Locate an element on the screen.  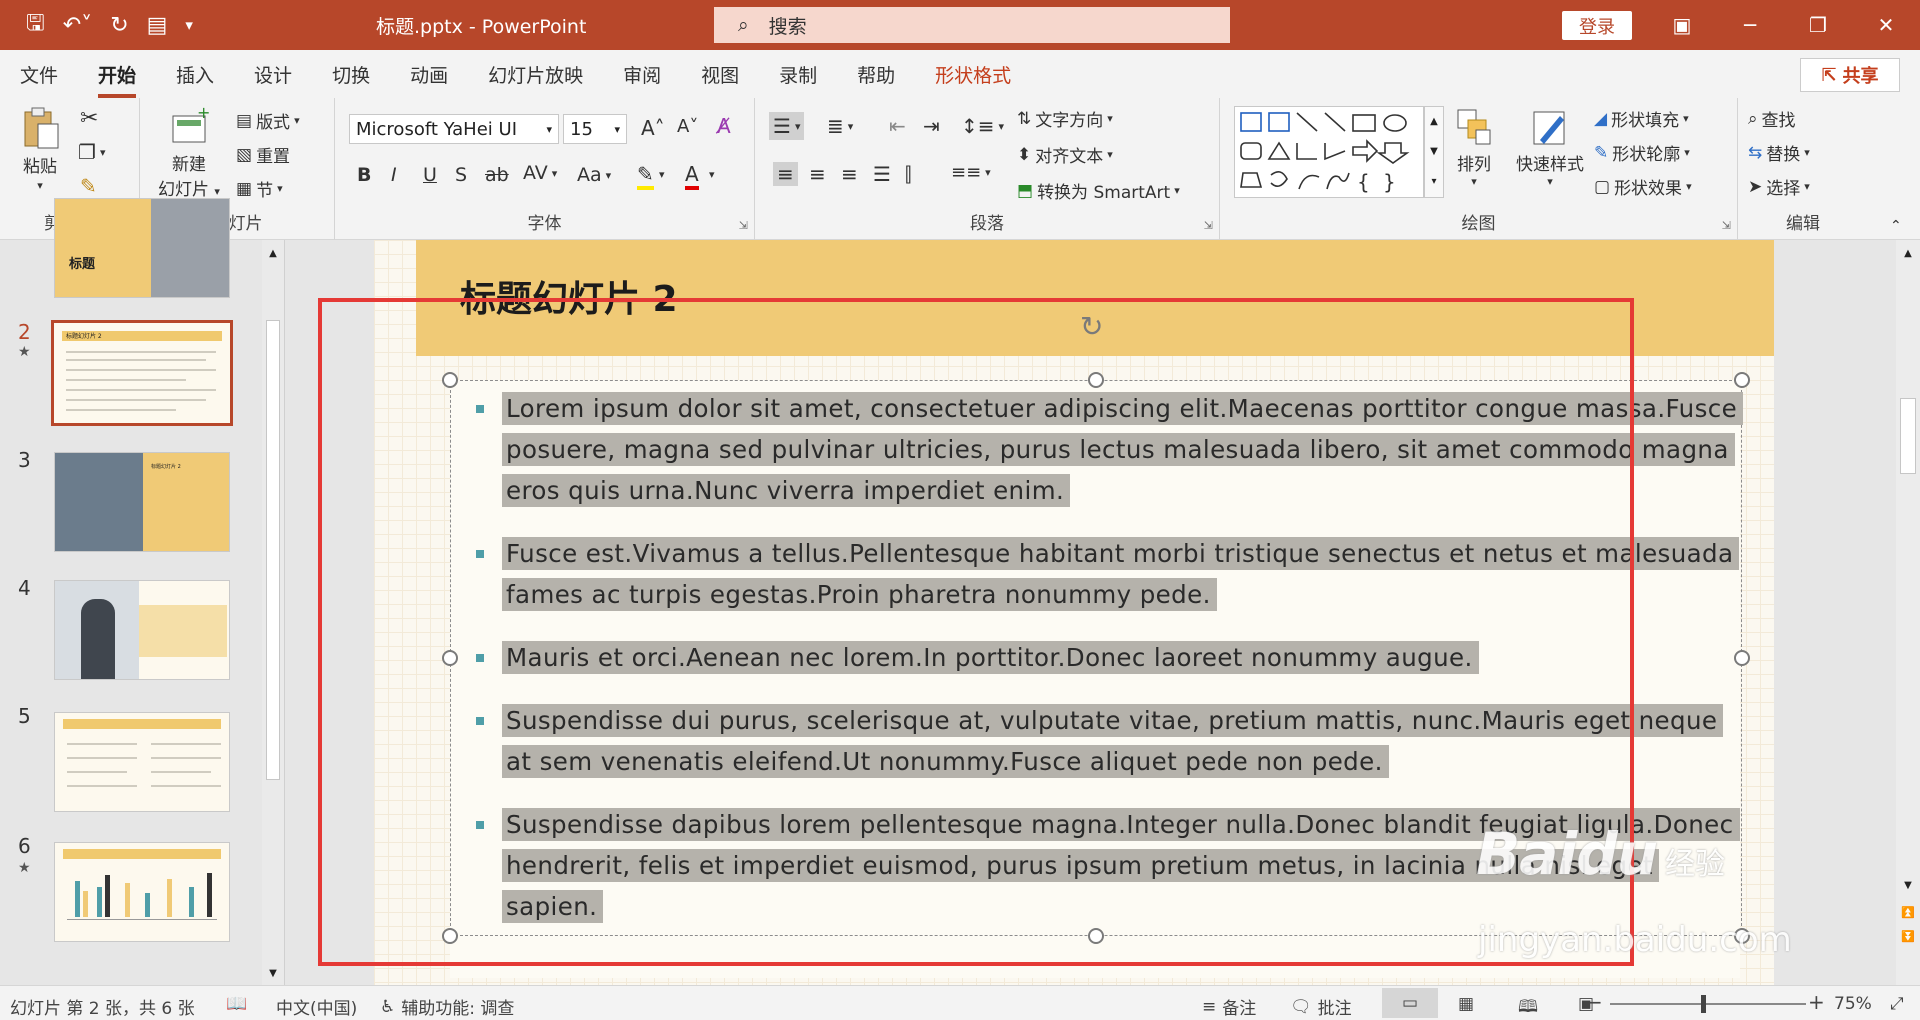
undo-icon: ↶˅ is located at coordinates (77, 25).